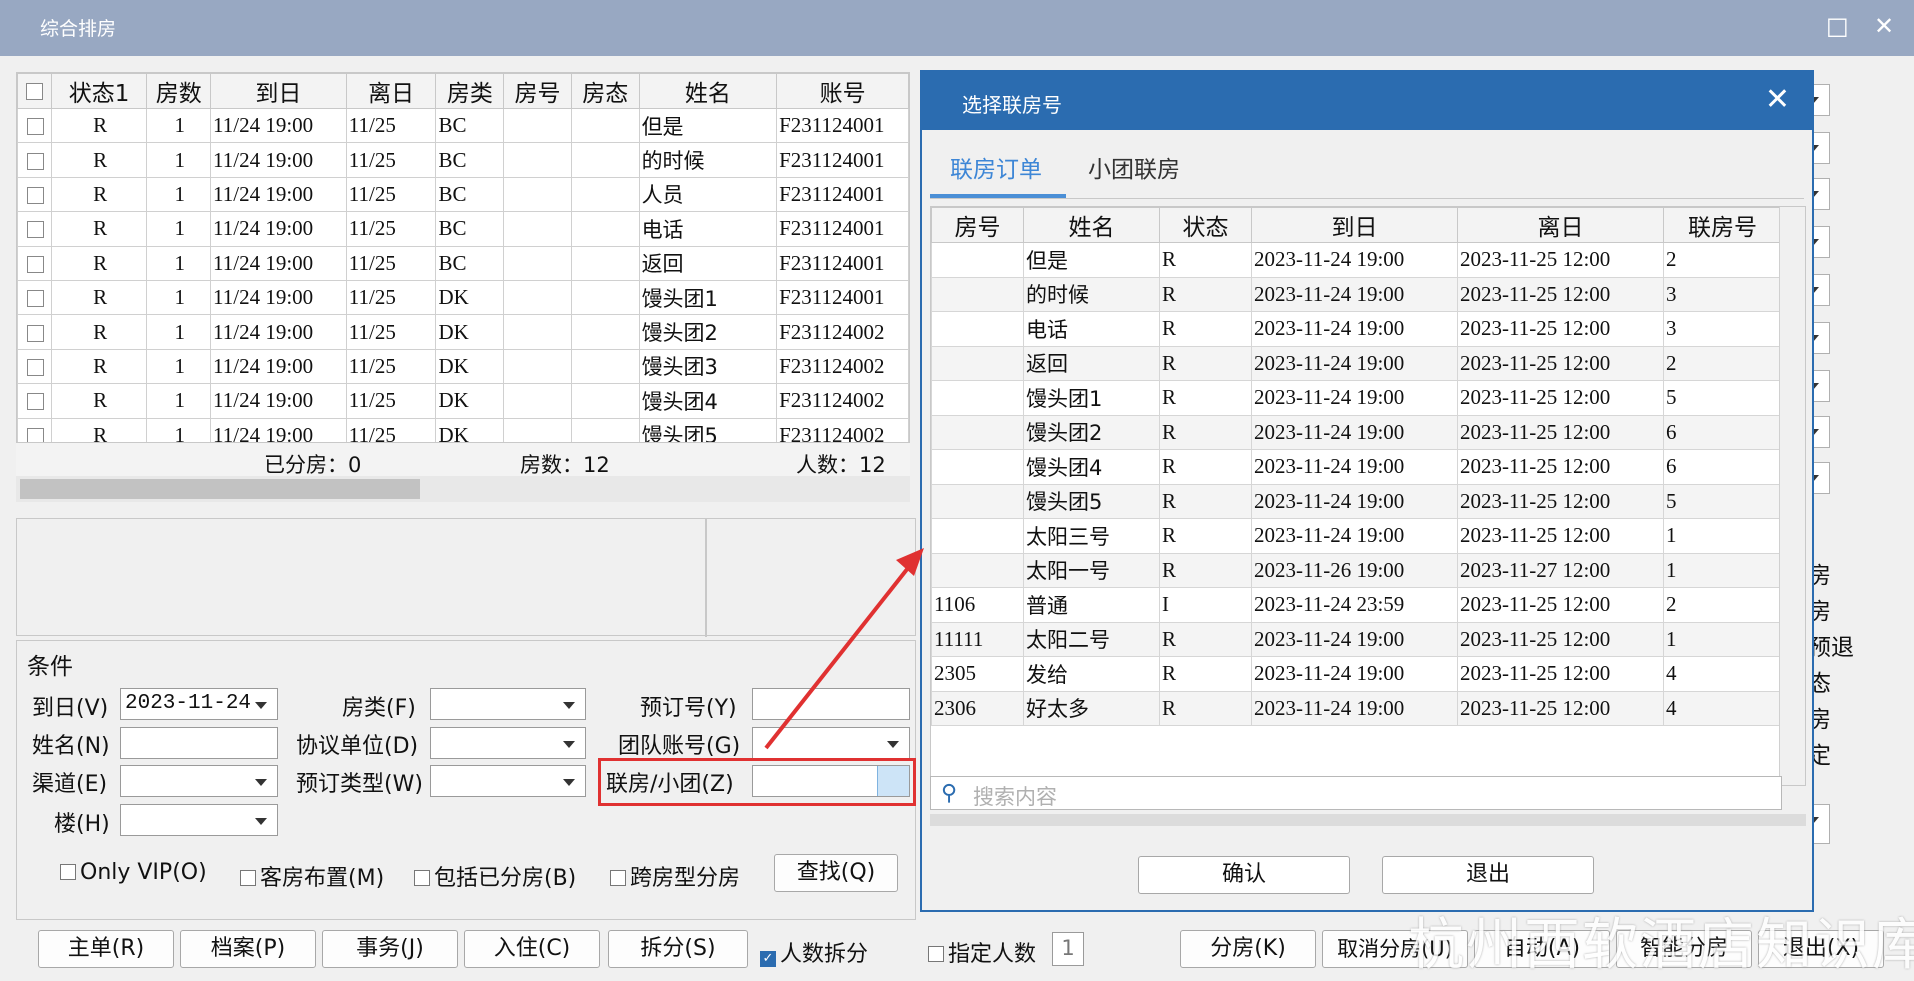  I want to click on column-header: 账号, so click(842, 91).